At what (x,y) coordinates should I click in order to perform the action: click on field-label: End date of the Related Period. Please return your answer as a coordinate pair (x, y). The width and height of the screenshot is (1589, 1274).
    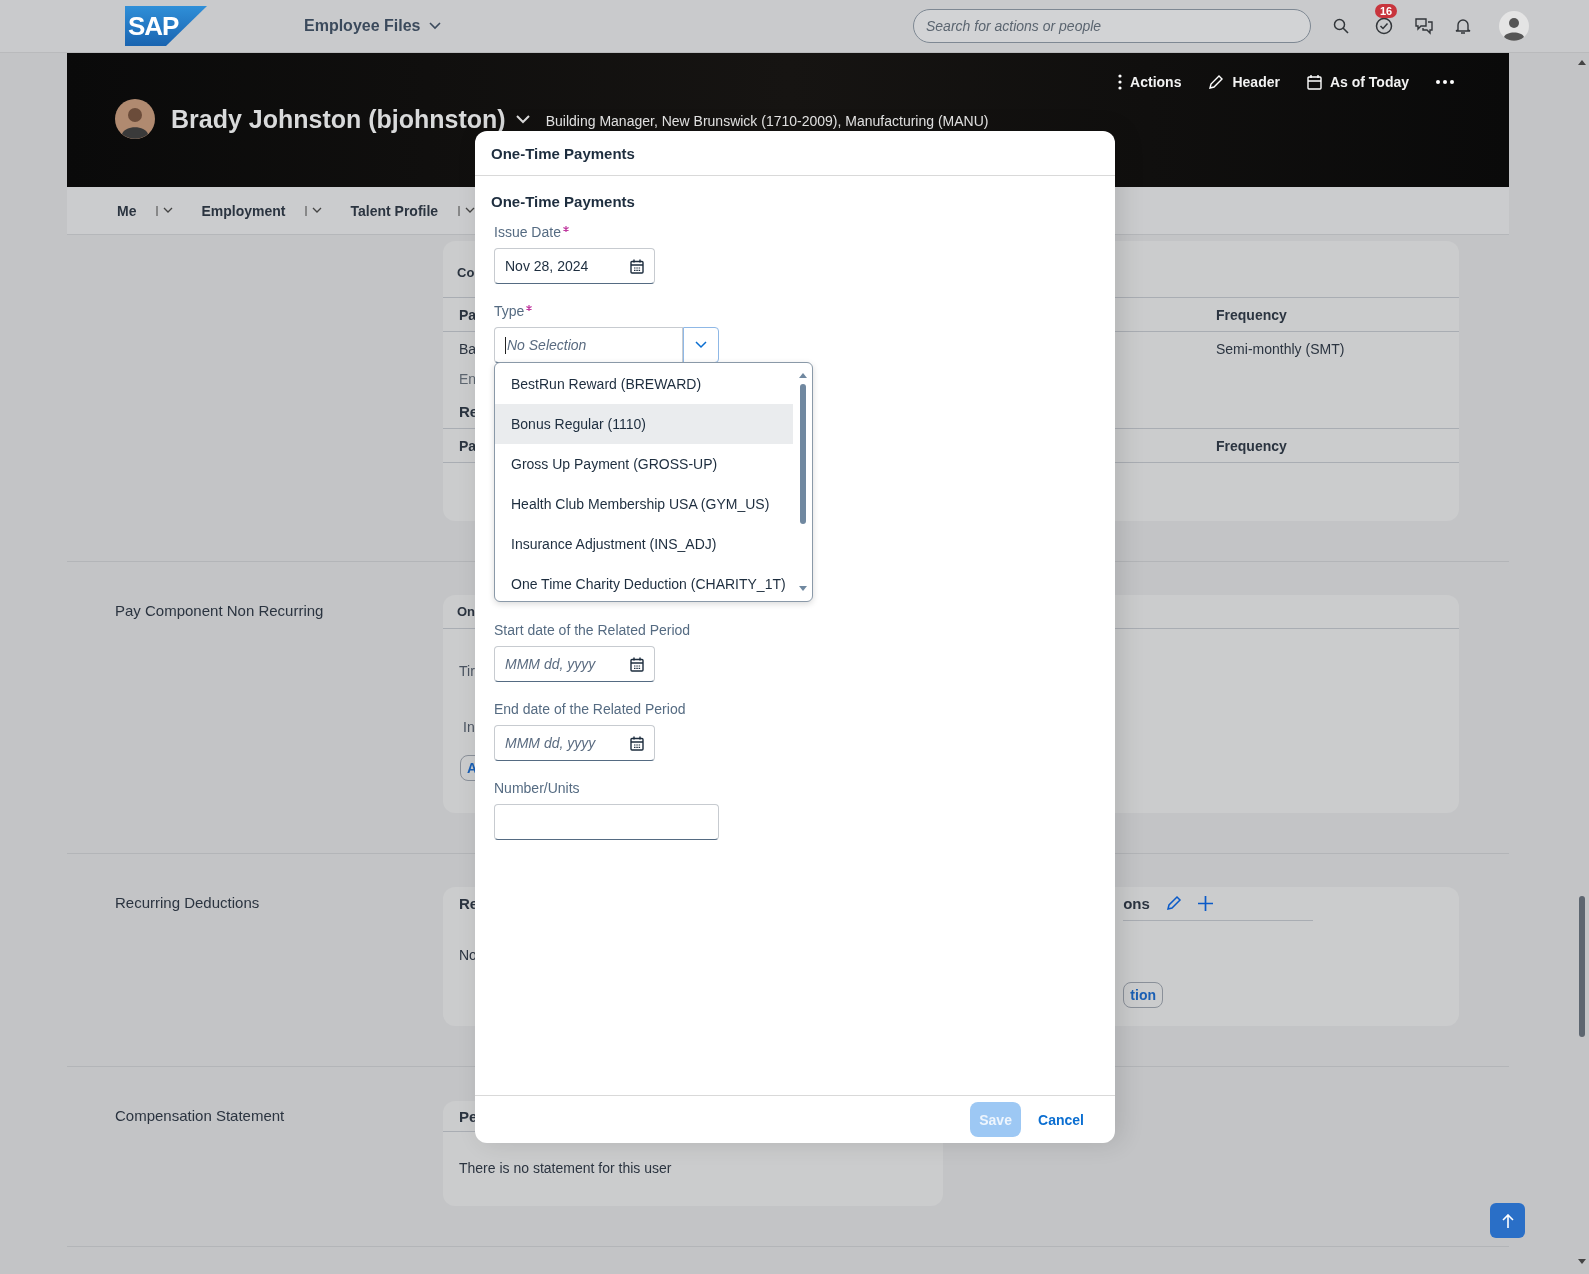
    Looking at the image, I should click on (590, 709).